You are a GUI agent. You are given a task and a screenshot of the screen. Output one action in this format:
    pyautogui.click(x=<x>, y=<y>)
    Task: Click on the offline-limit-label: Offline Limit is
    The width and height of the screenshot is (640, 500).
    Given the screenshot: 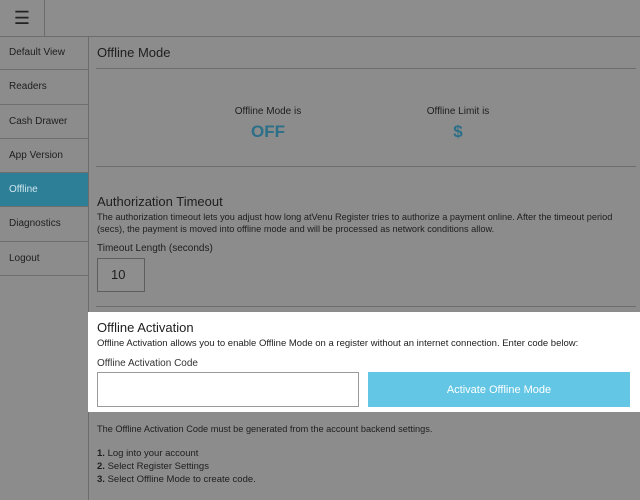 What is the action you would take?
    pyautogui.click(x=458, y=111)
    